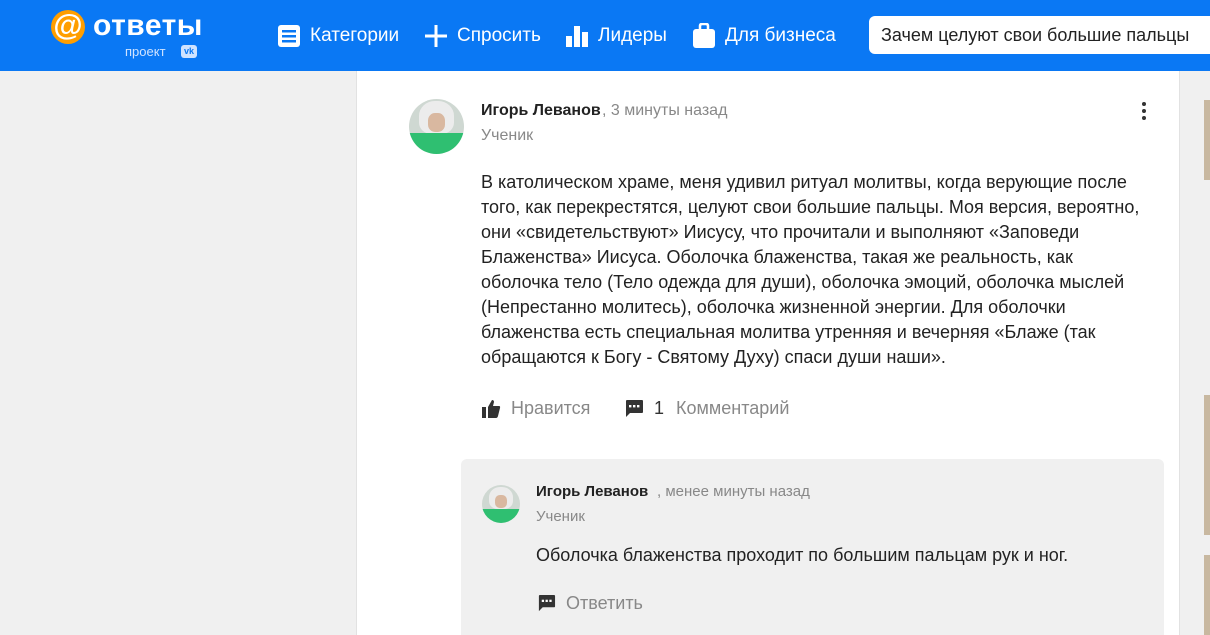 Image resolution: width=1210 pixels, height=635 pixels. Describe the element at coordinates (604, 603) in the screenshot. I see `reply-label: Ответить` at that location.